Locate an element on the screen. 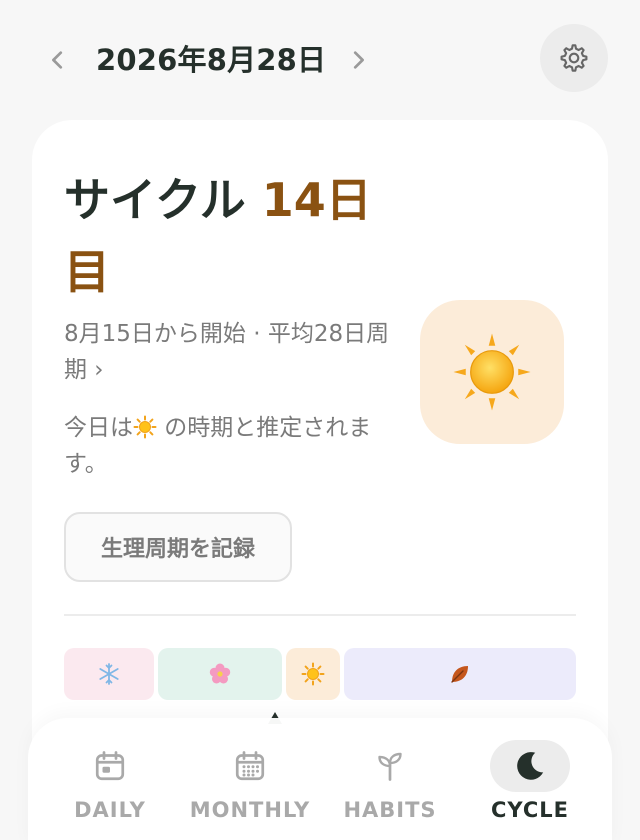 This screenshot has width=640, height=840. chevron-right-icon is located at coordinates (358, 60).